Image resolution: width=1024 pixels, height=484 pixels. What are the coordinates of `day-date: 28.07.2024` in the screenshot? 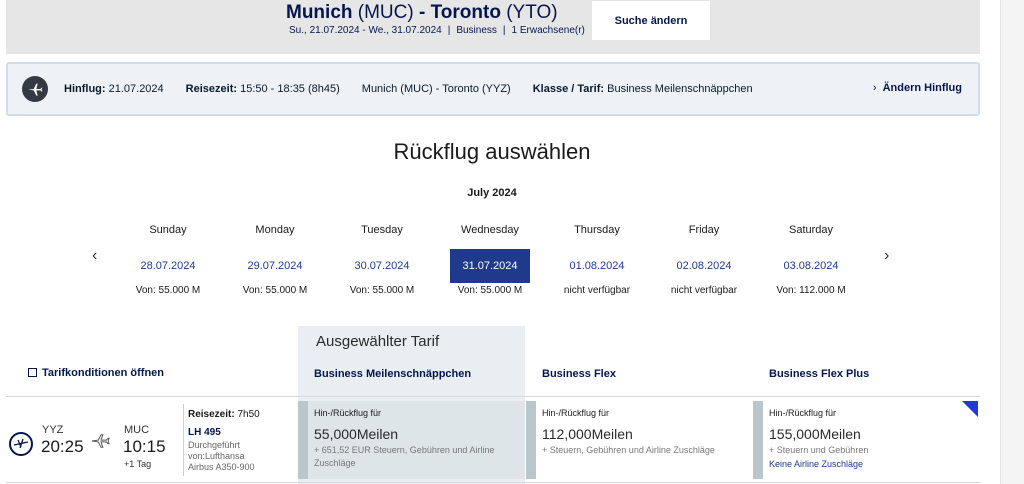 It's located at (168, 266).